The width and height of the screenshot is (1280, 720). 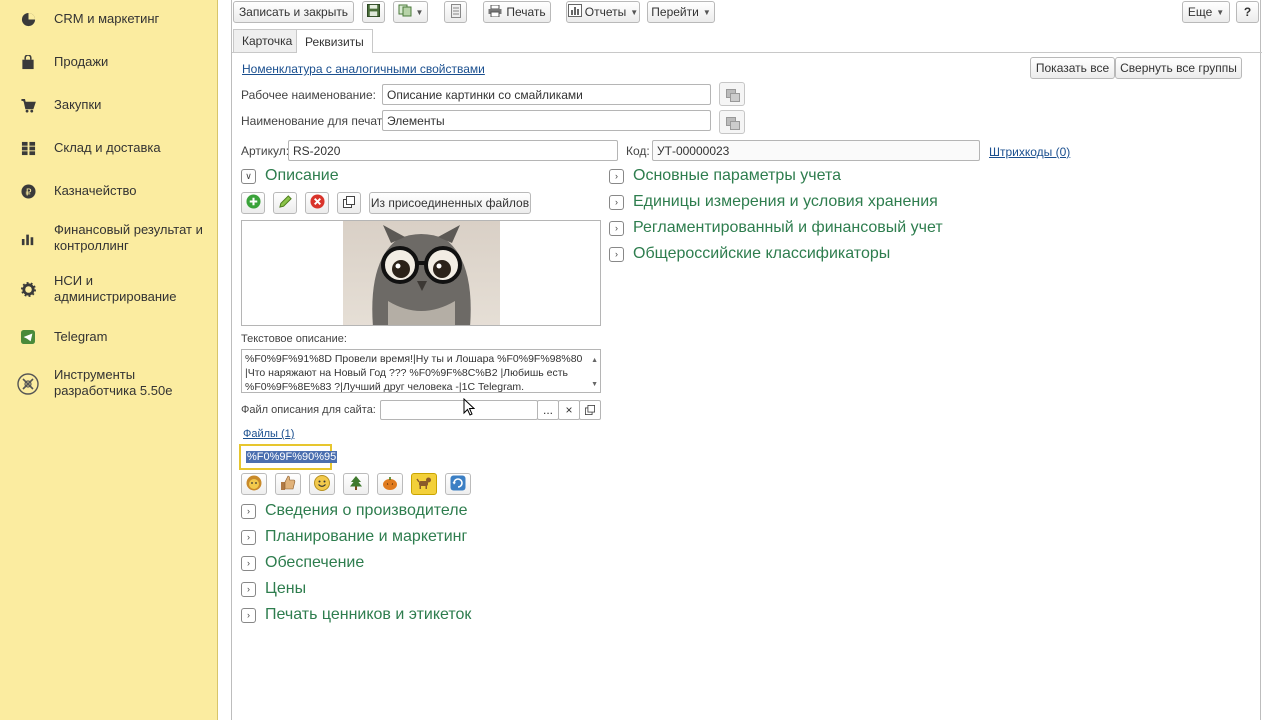 What do you see at coordinates (681, 12) in the screenshot?
I see `goto-button: Перейти ▼` at bounding box center [681, 12].